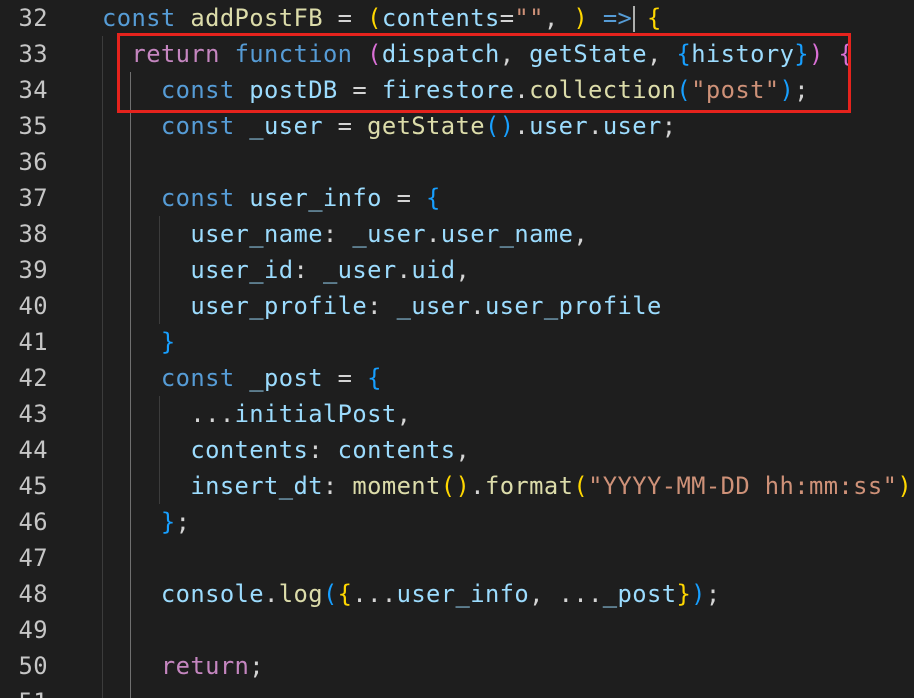 This screenshot has width=914, height=698. Describe the element at coordinates (33, 594) in the screenshot. I see `line-number: 48` at that location.